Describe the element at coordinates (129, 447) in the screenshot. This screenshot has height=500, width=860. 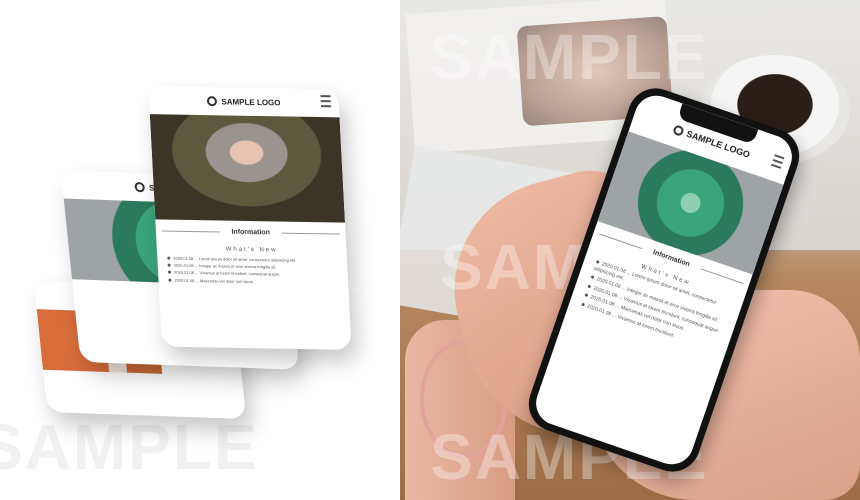
I see `watermark-left: SAMPLE` at that location.